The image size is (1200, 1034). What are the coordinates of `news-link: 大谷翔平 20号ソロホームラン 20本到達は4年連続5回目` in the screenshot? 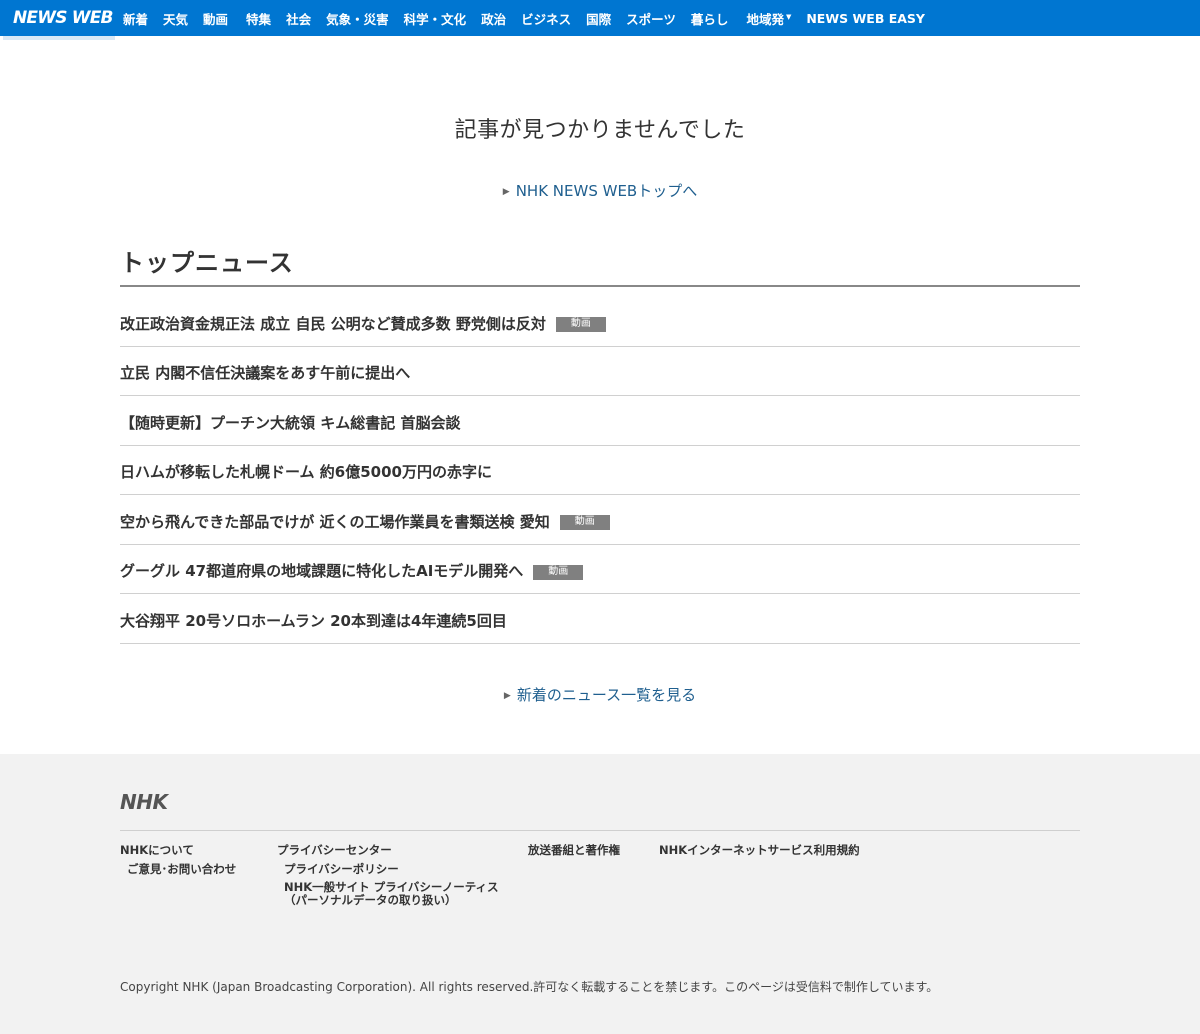 It's located at (313, 620).